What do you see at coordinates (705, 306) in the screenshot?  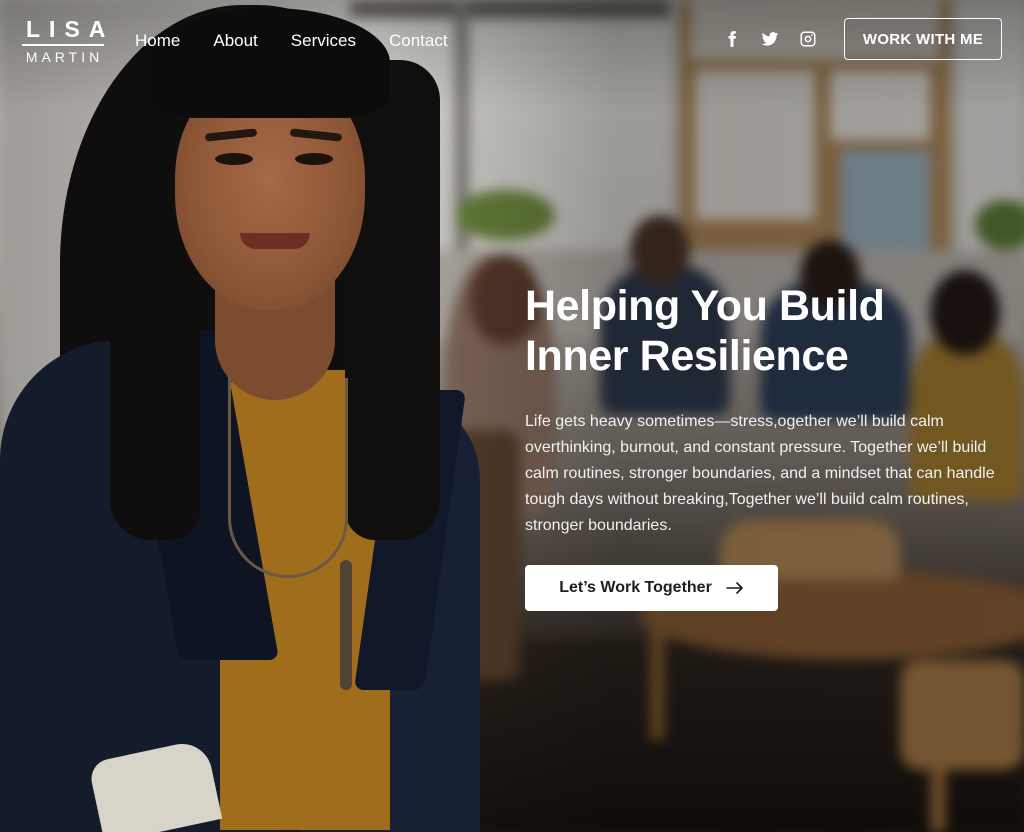 I see `headline-line-1: Helping You Build` at bounding box center [705, 306].